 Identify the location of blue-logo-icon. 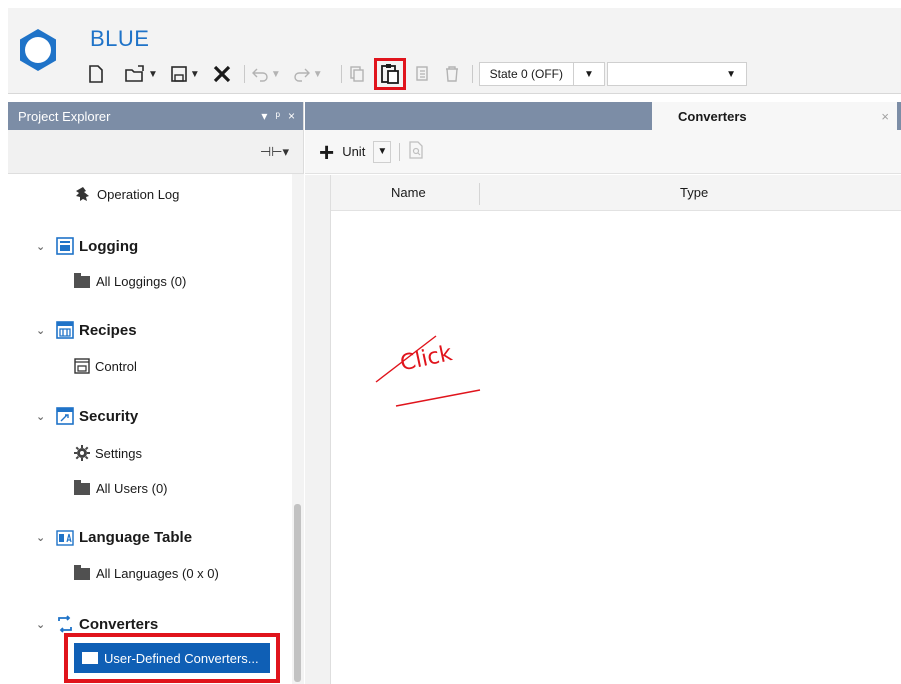
(38, 50).